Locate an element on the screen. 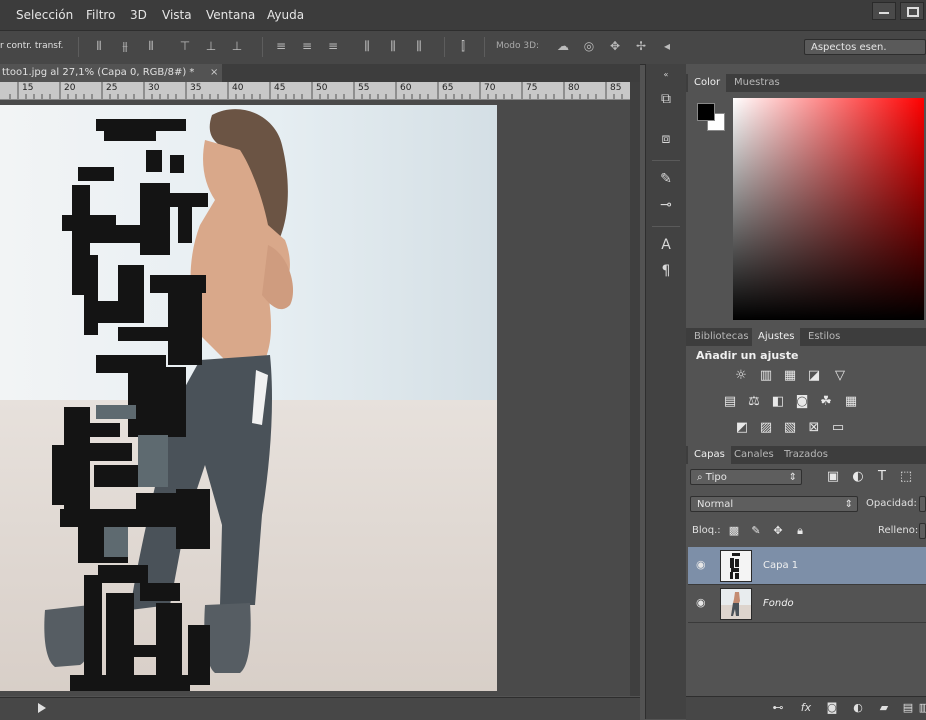 The height and width of the screenshot is (720, 926). new-adjustment-layer-icon: ◐ is located at coordinates (858, 708).